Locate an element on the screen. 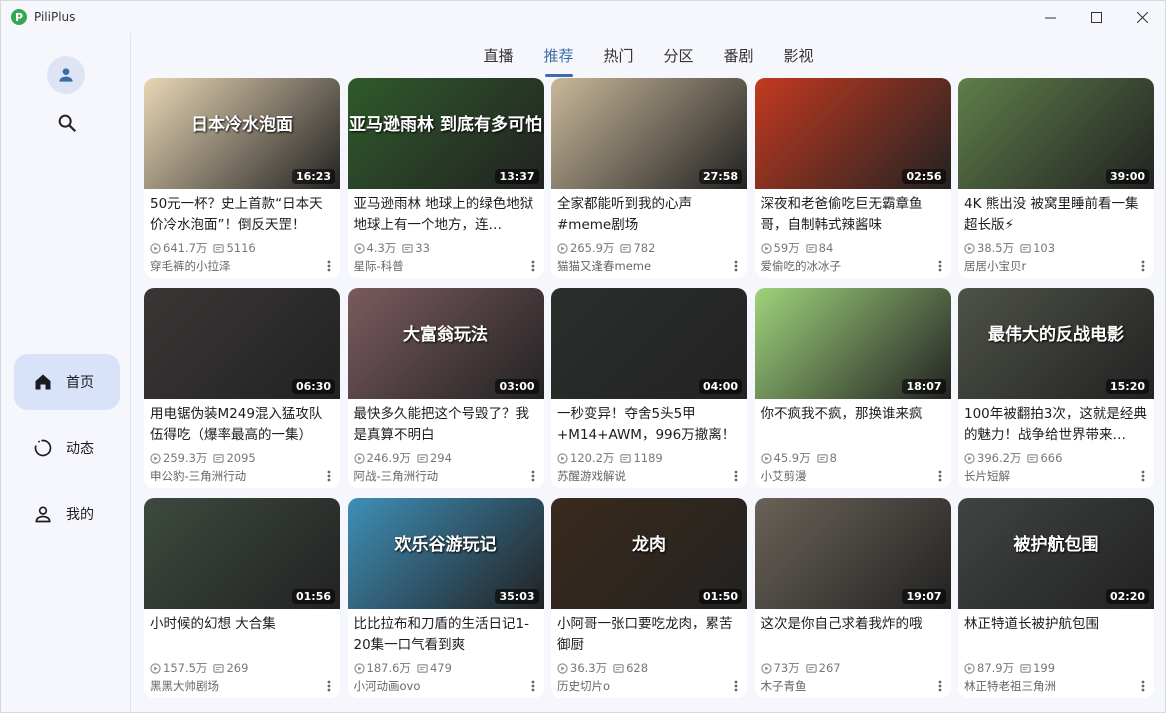 The height and width of the screenshot is (713, 1166). danmaku-icon is located at coordinates (219, 248).